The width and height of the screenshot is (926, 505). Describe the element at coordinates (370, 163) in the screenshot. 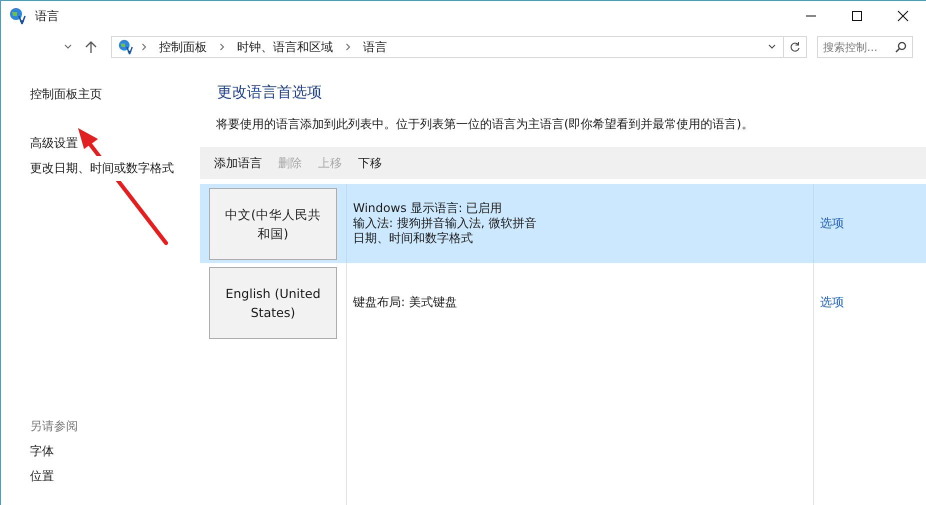

I see `toolbar-button: 下移` at that location.